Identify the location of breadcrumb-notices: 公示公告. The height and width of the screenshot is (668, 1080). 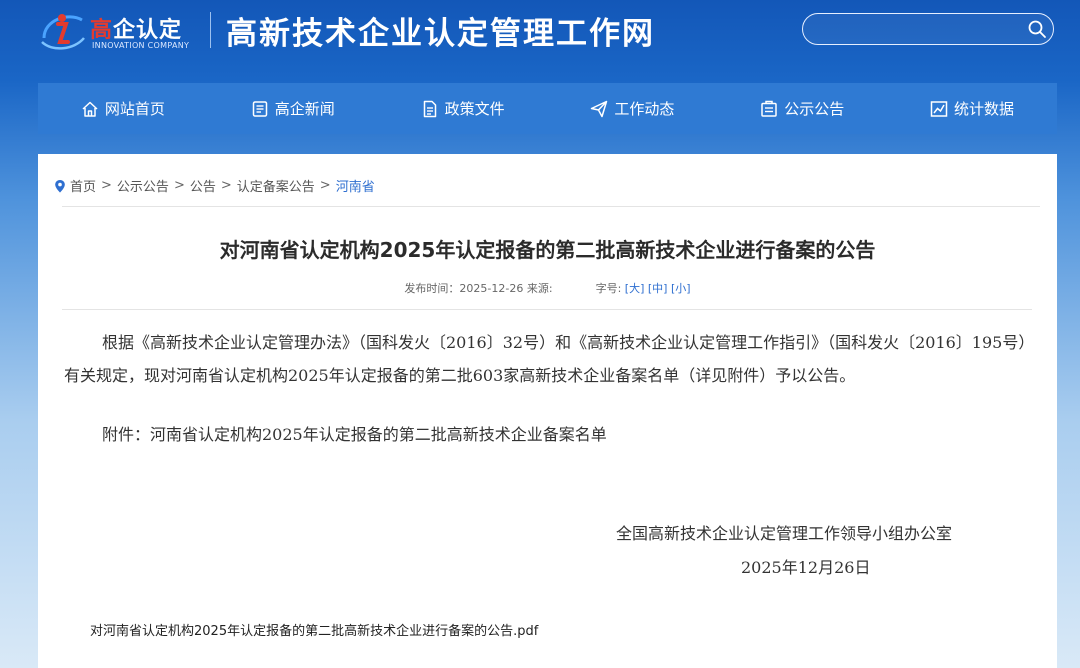
(143, 185).